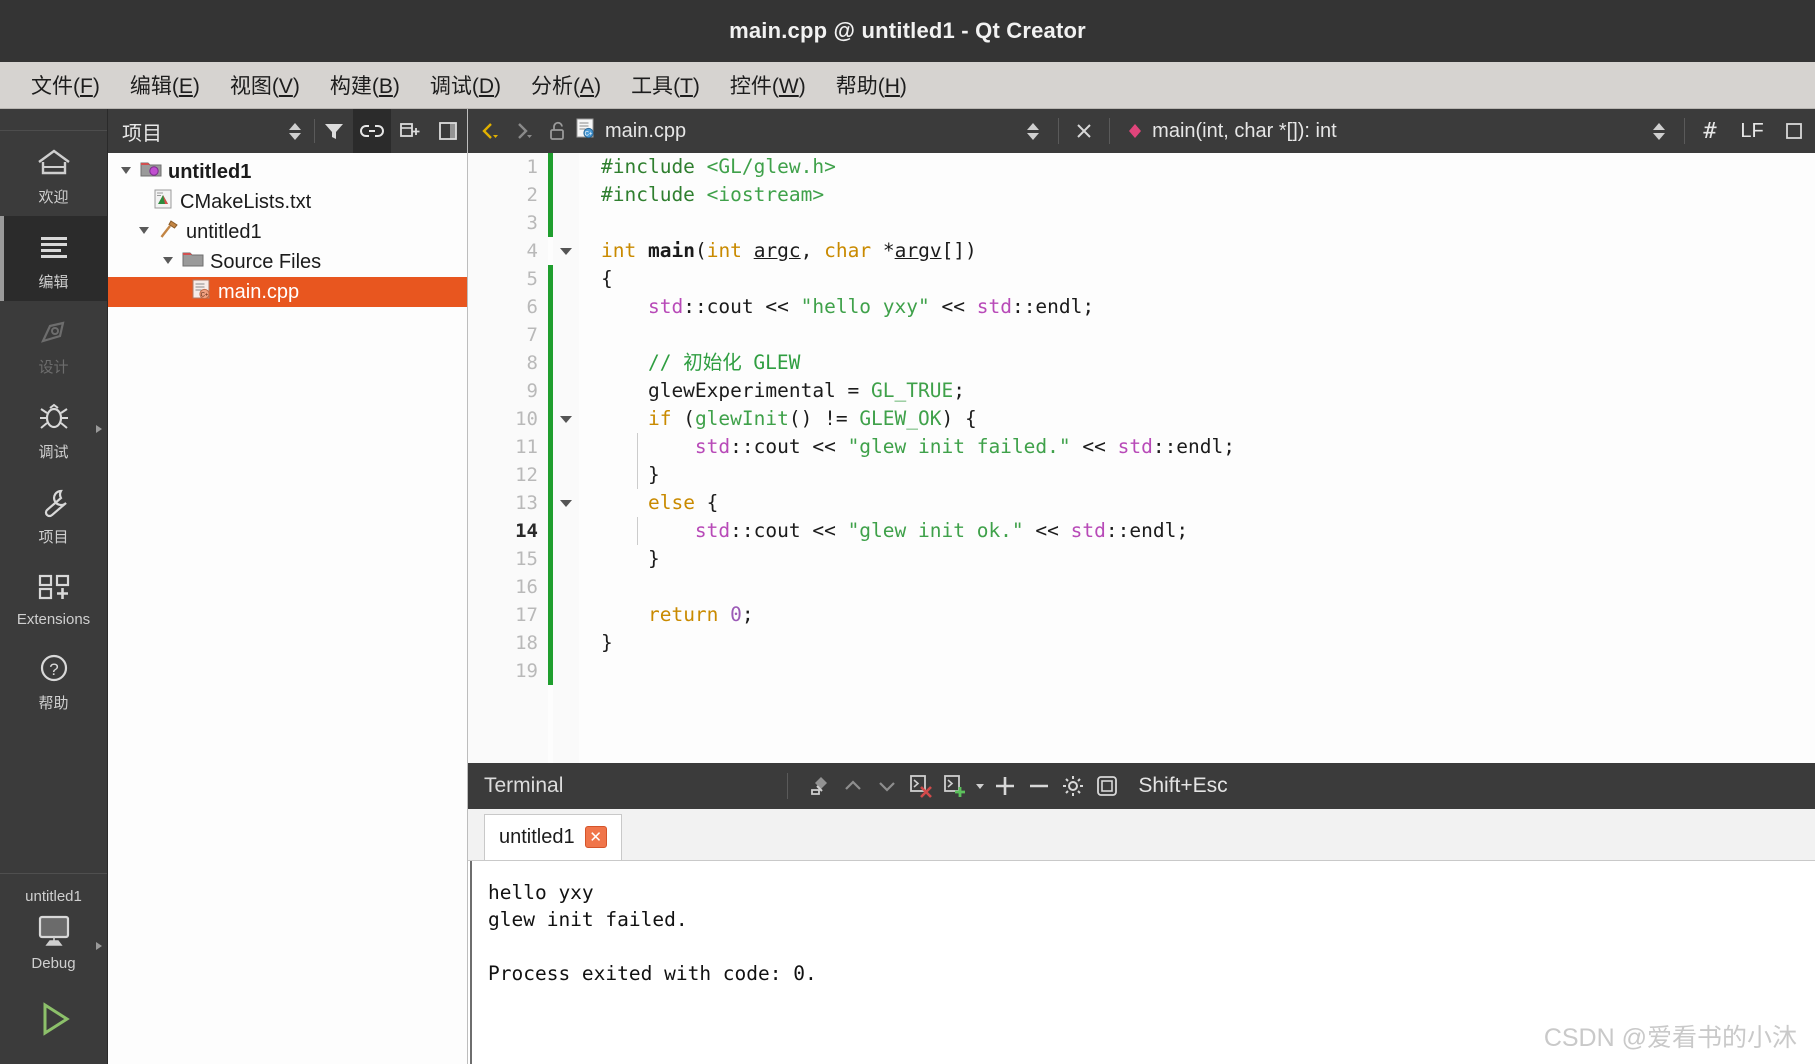 This screenshot has height=1064, width=1815. I want to click on next-down-icon, so click(887, 786).